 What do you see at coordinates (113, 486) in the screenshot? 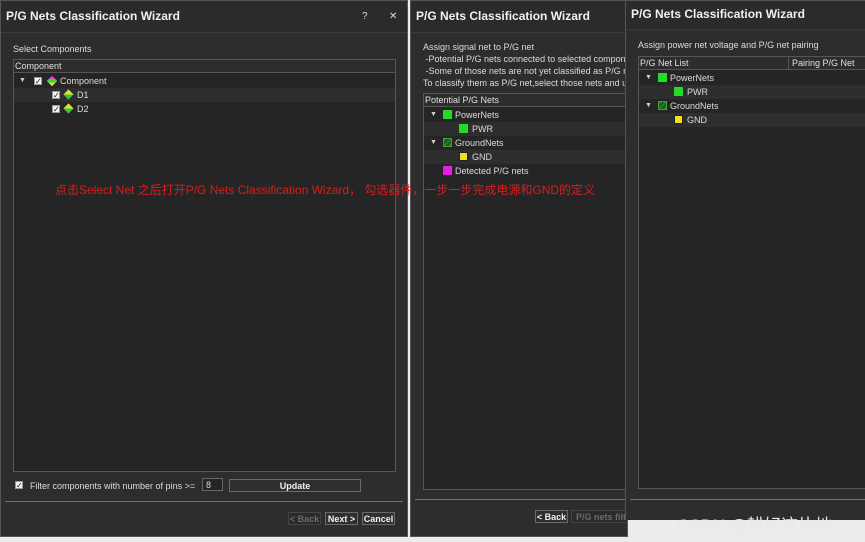
I see `filter-label: Filter components with number of pins >=` at bounding box center [113, 486].